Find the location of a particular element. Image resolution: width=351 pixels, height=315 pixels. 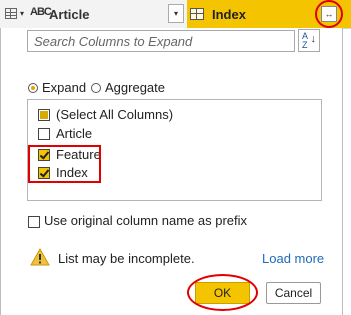

cancel-button: Cancel is located at coordinates (293, 293).